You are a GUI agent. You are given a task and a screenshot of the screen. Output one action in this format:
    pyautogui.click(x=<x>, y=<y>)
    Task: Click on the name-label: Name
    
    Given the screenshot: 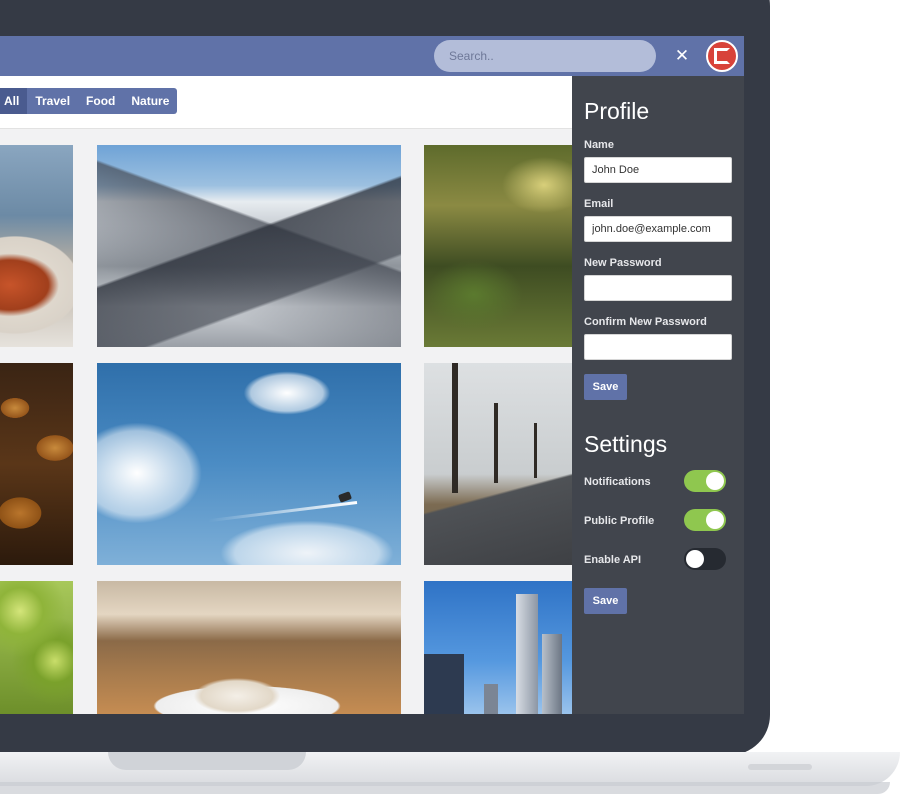 What is the action you would take?
    pyautogui.click(x=599, y=145)
    